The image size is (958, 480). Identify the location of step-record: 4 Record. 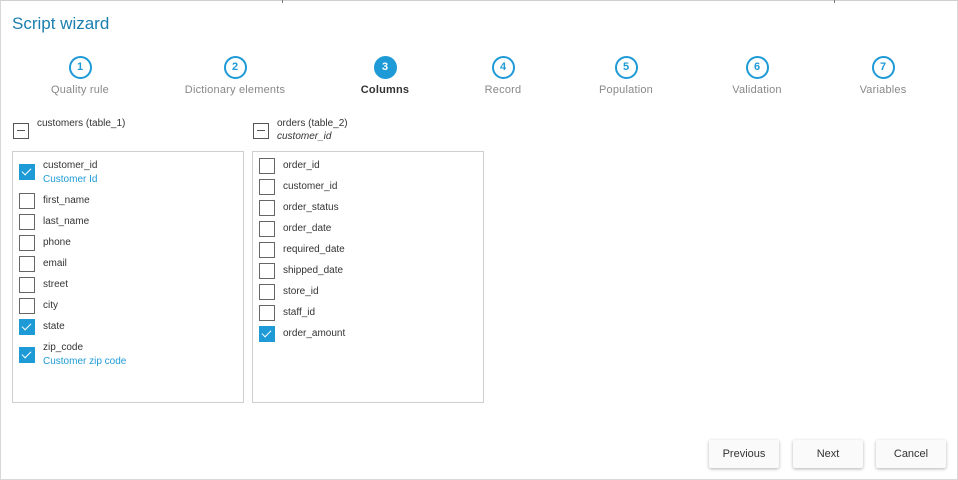
(503, 76).